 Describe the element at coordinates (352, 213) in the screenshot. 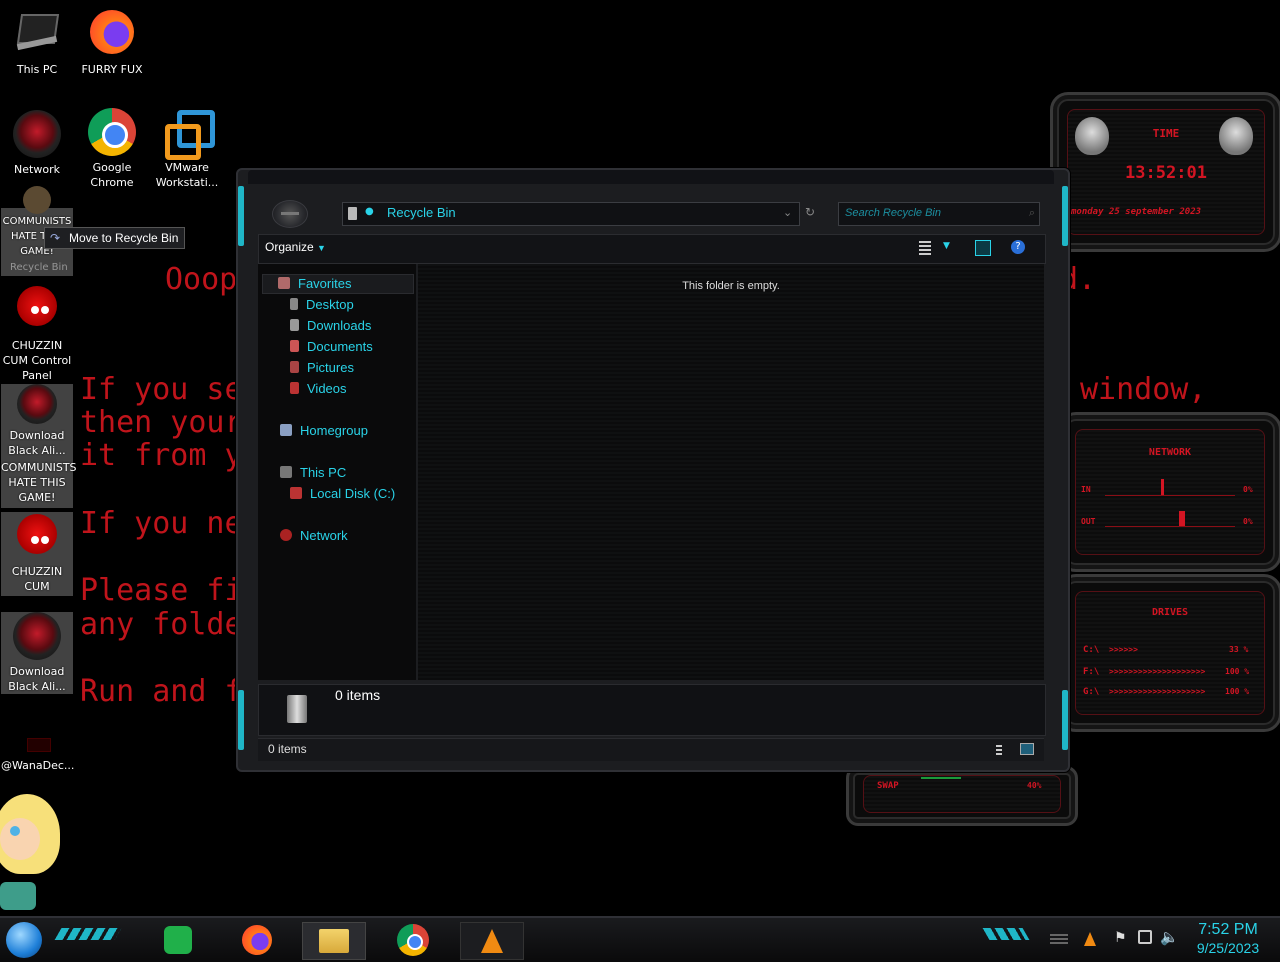

I see `recycle-bin-small-icon` at that location.